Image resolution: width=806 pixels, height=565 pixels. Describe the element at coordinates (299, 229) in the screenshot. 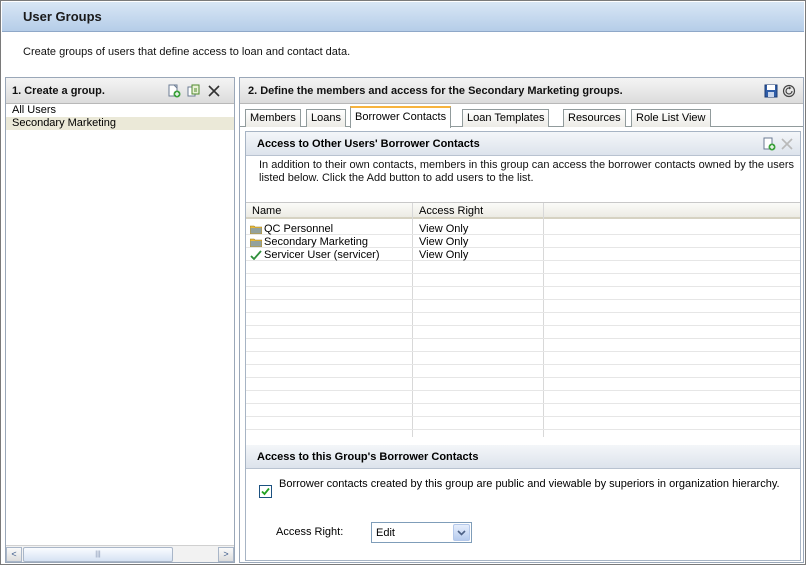

I see `row-name: QC Personnel` at that location.